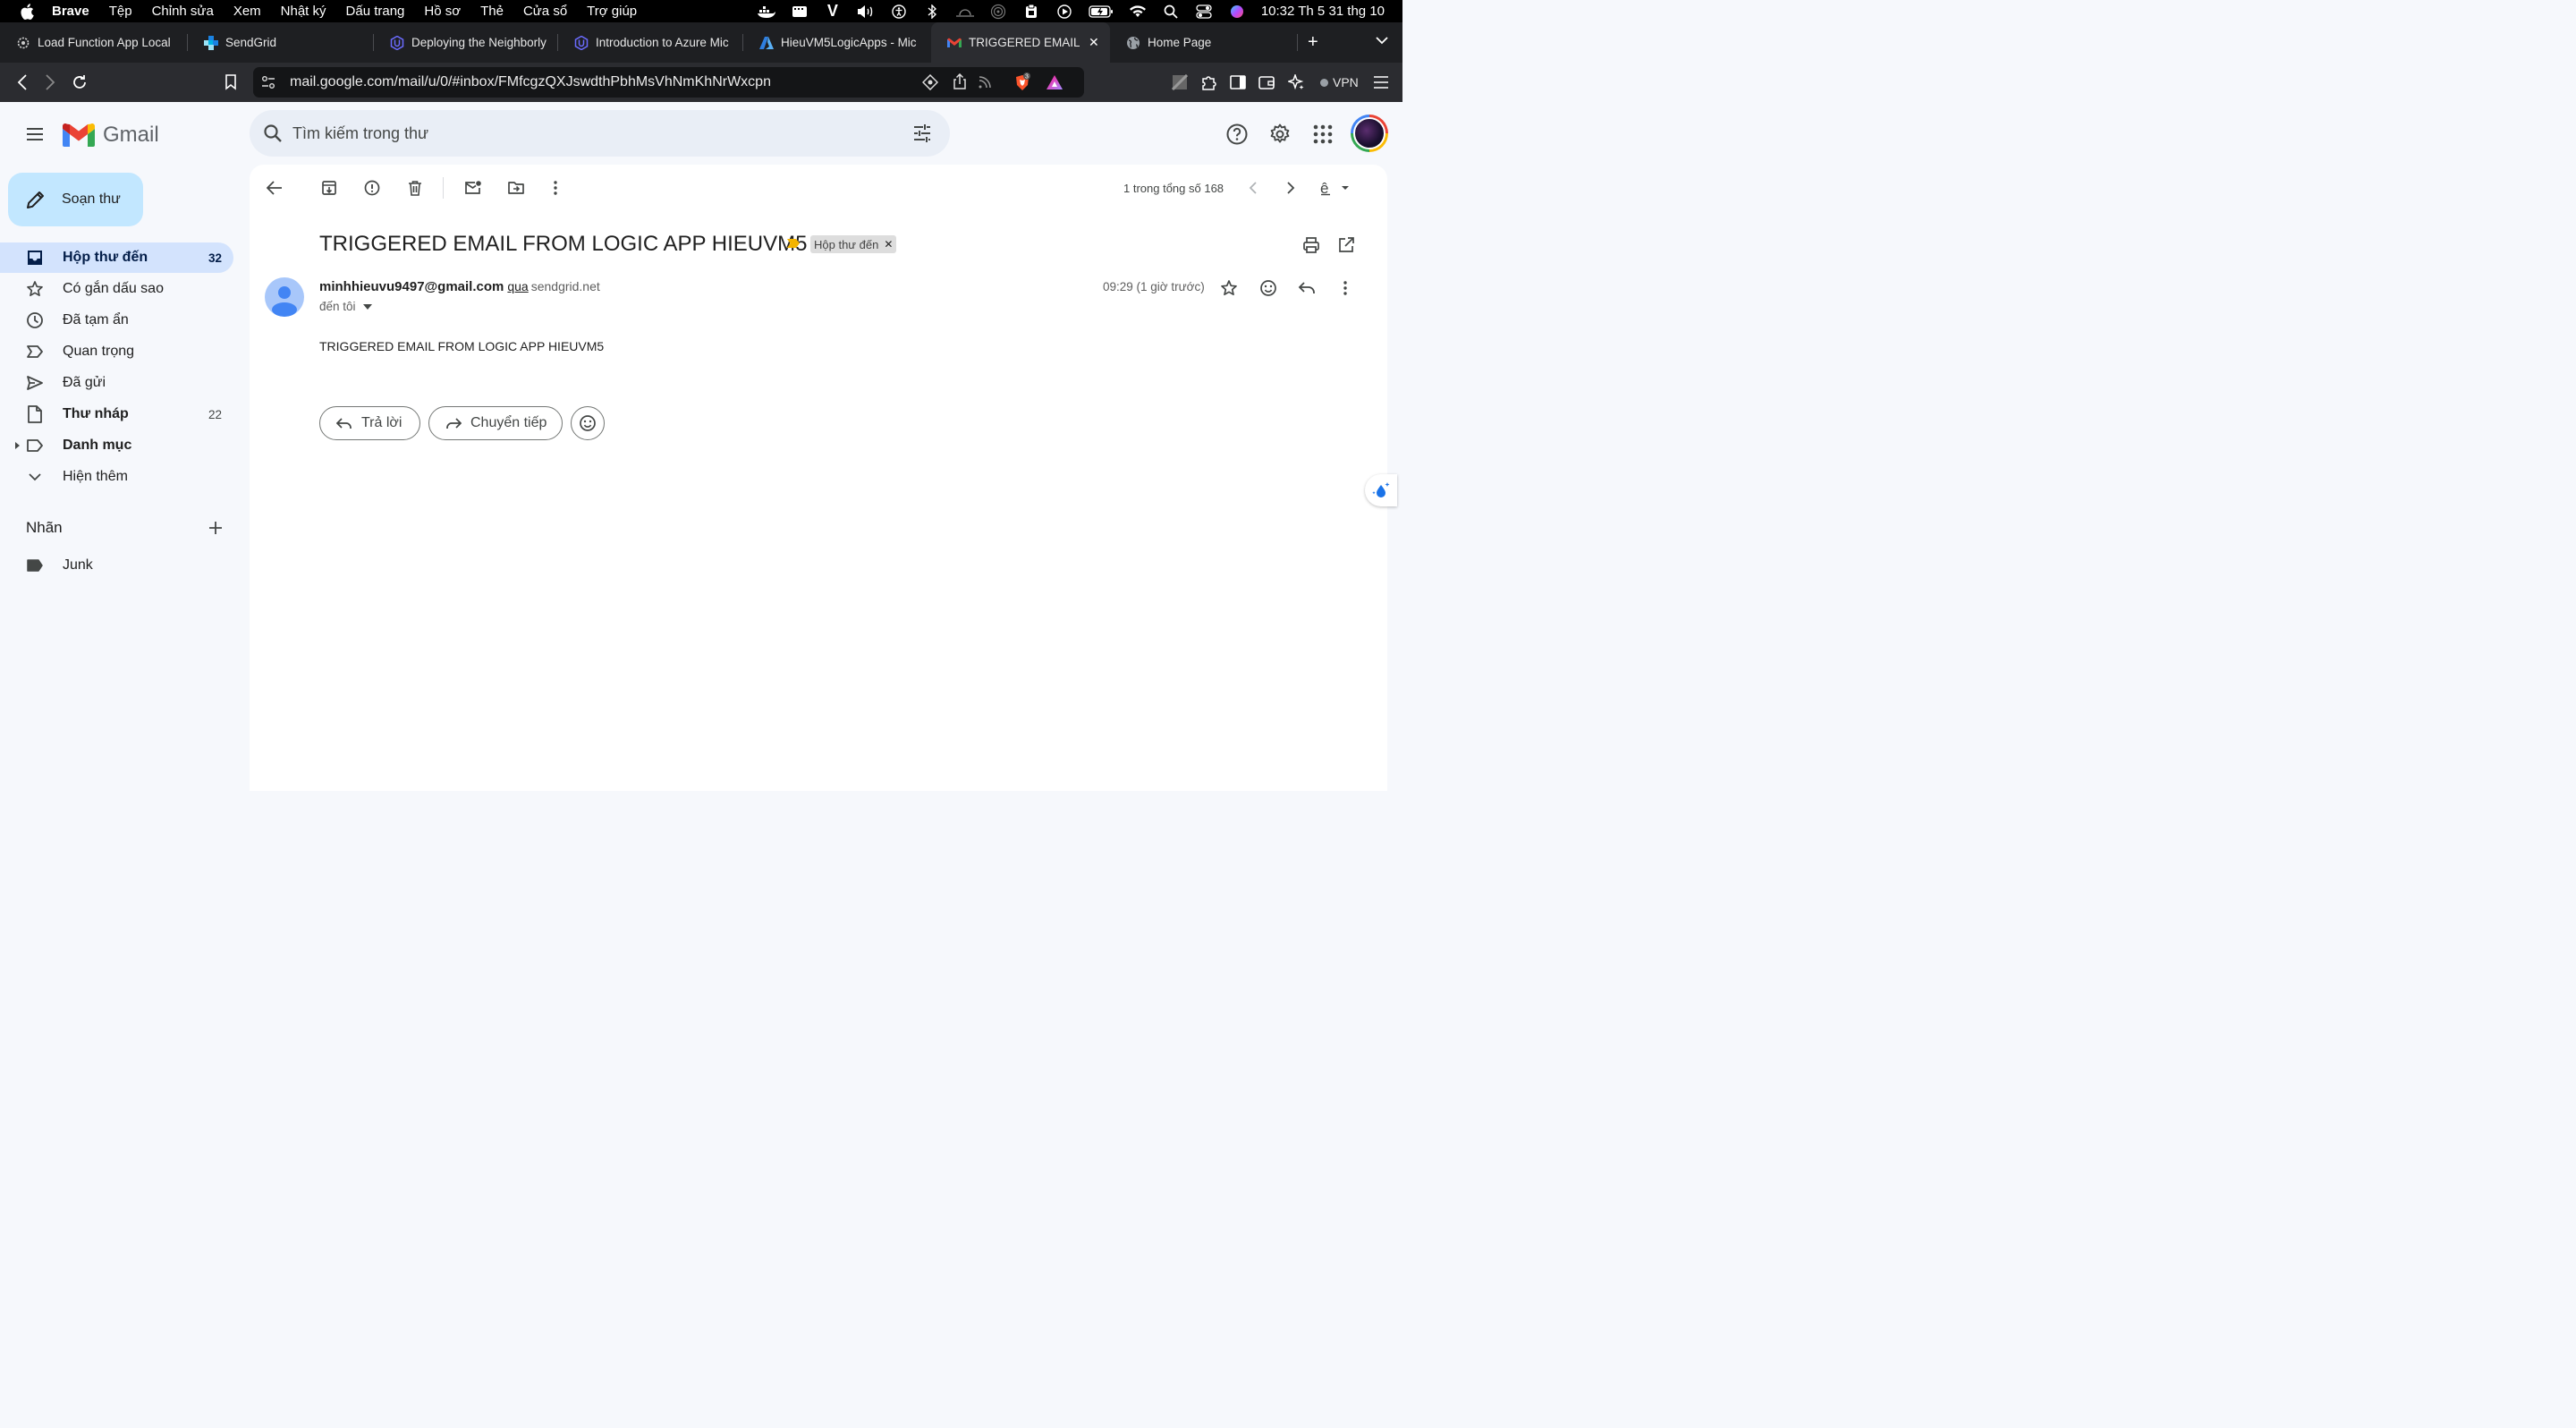  Describe the element at coordinates (268, 82) in the screenshot. I see `site-settings-icon` at that location.